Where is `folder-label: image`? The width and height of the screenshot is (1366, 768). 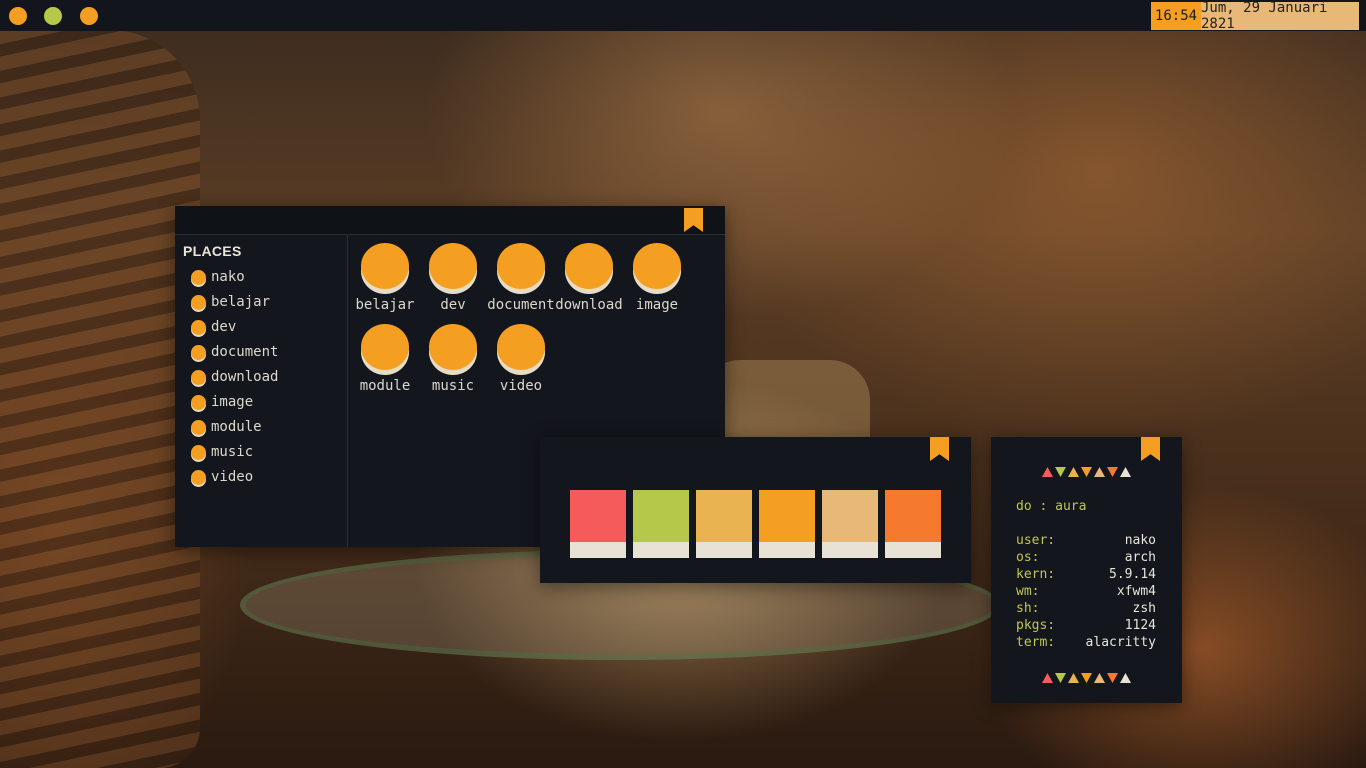 folder-label: image is located at coordinates (657, 305).